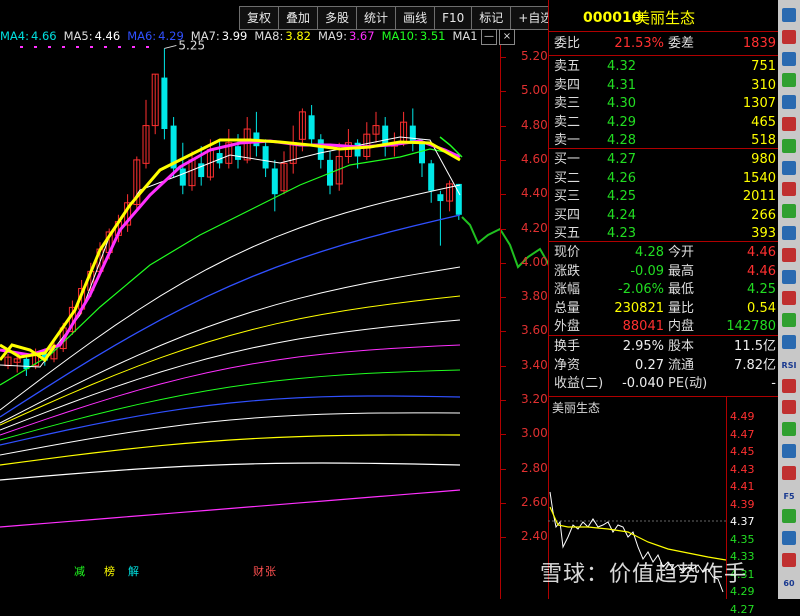 The height and width of the screenshot is (616, 800). I want to click on bids-label: 买一, so click(567, 159).